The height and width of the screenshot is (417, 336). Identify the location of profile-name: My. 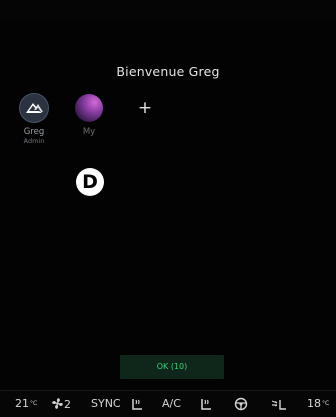
(89, 132).